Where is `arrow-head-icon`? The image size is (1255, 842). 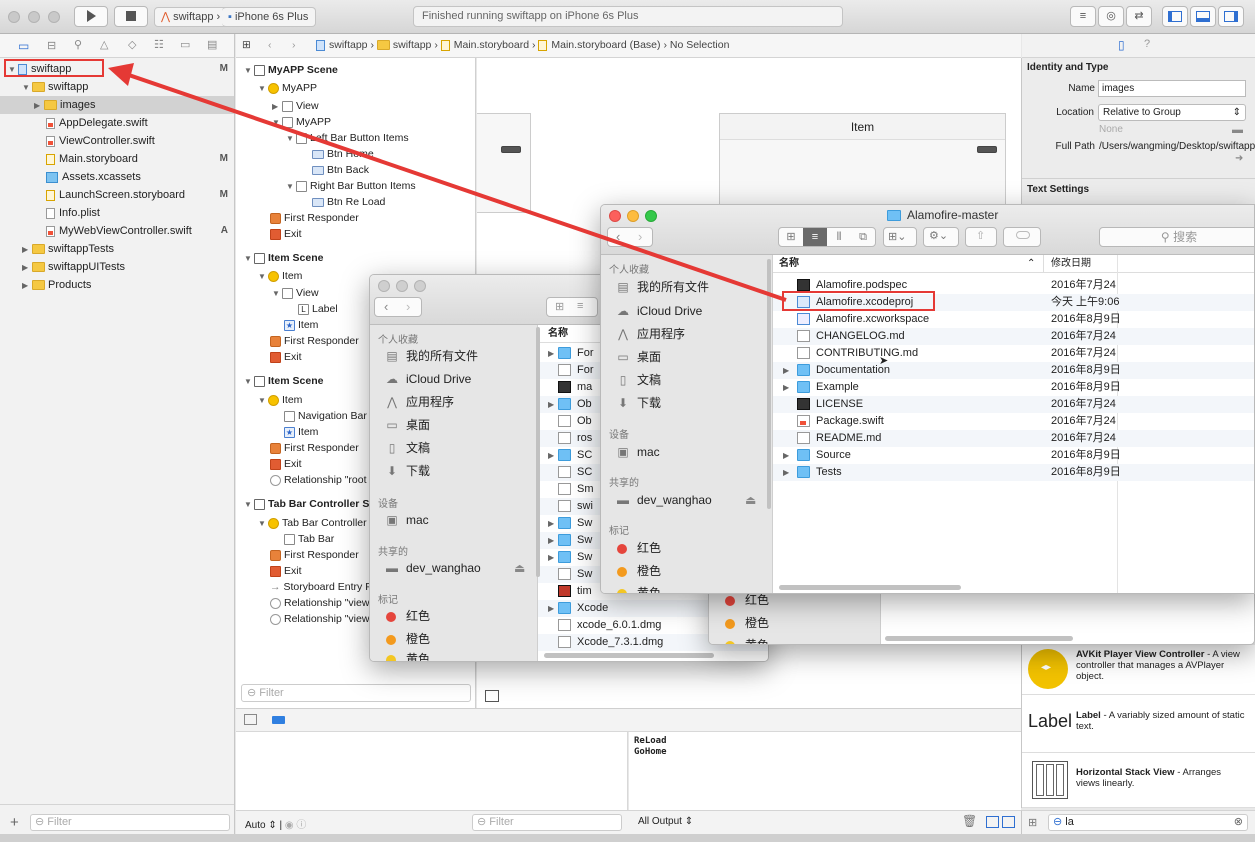
arrow-head-icon is located at coordinates (121, 74).